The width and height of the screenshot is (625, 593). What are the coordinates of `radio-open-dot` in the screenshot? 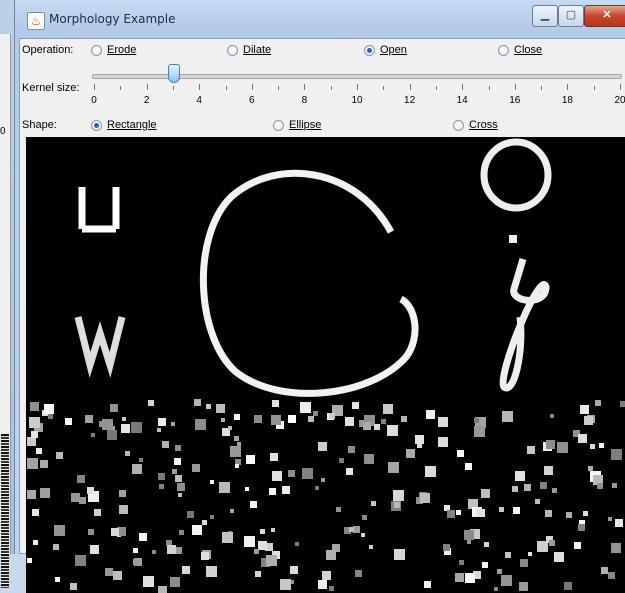 It's located at (369, 50).